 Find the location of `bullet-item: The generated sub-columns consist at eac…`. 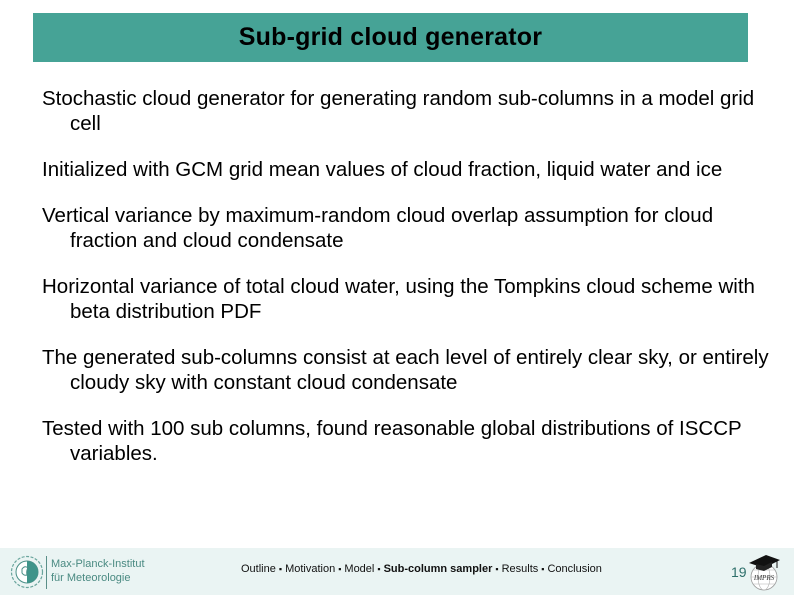

bullet-item: The generated sub-columns consist at eac… is located at coordinates (405, 370).